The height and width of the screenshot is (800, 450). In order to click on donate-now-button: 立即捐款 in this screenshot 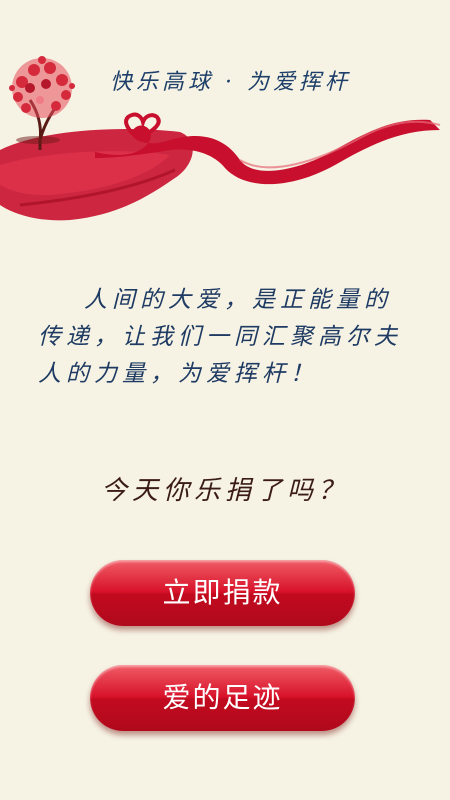, I will do `click(222, 593)`.